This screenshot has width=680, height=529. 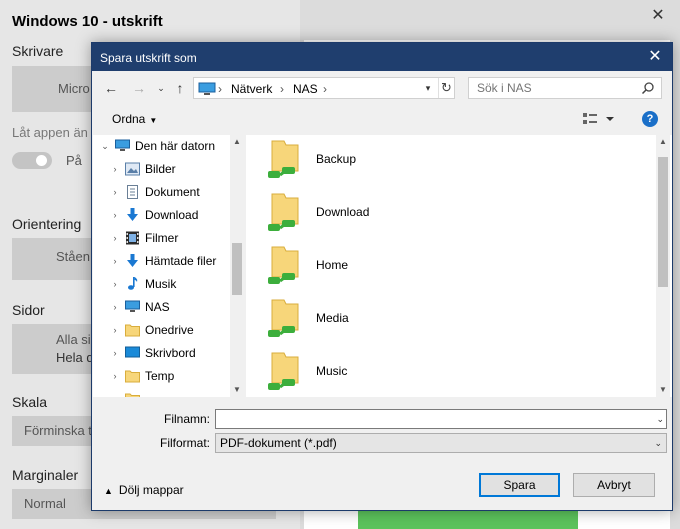 I want to click on tree-item-label: Onedrive, so click(x=169, y=330).